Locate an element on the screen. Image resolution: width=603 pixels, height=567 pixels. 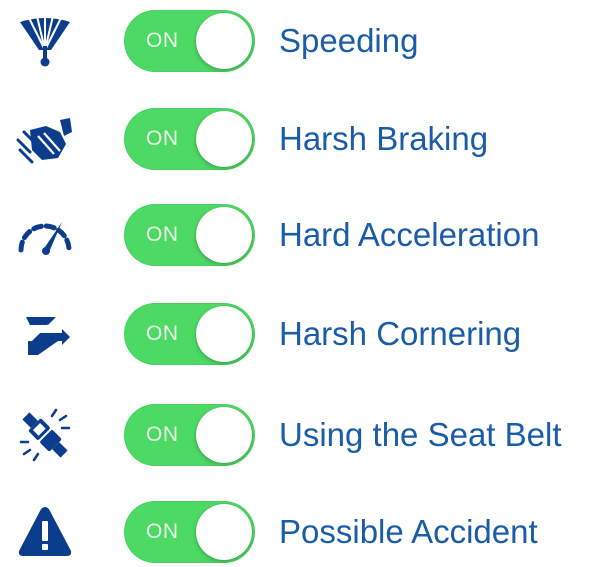
braking-foot-icon is located at coordinates (45, 139).